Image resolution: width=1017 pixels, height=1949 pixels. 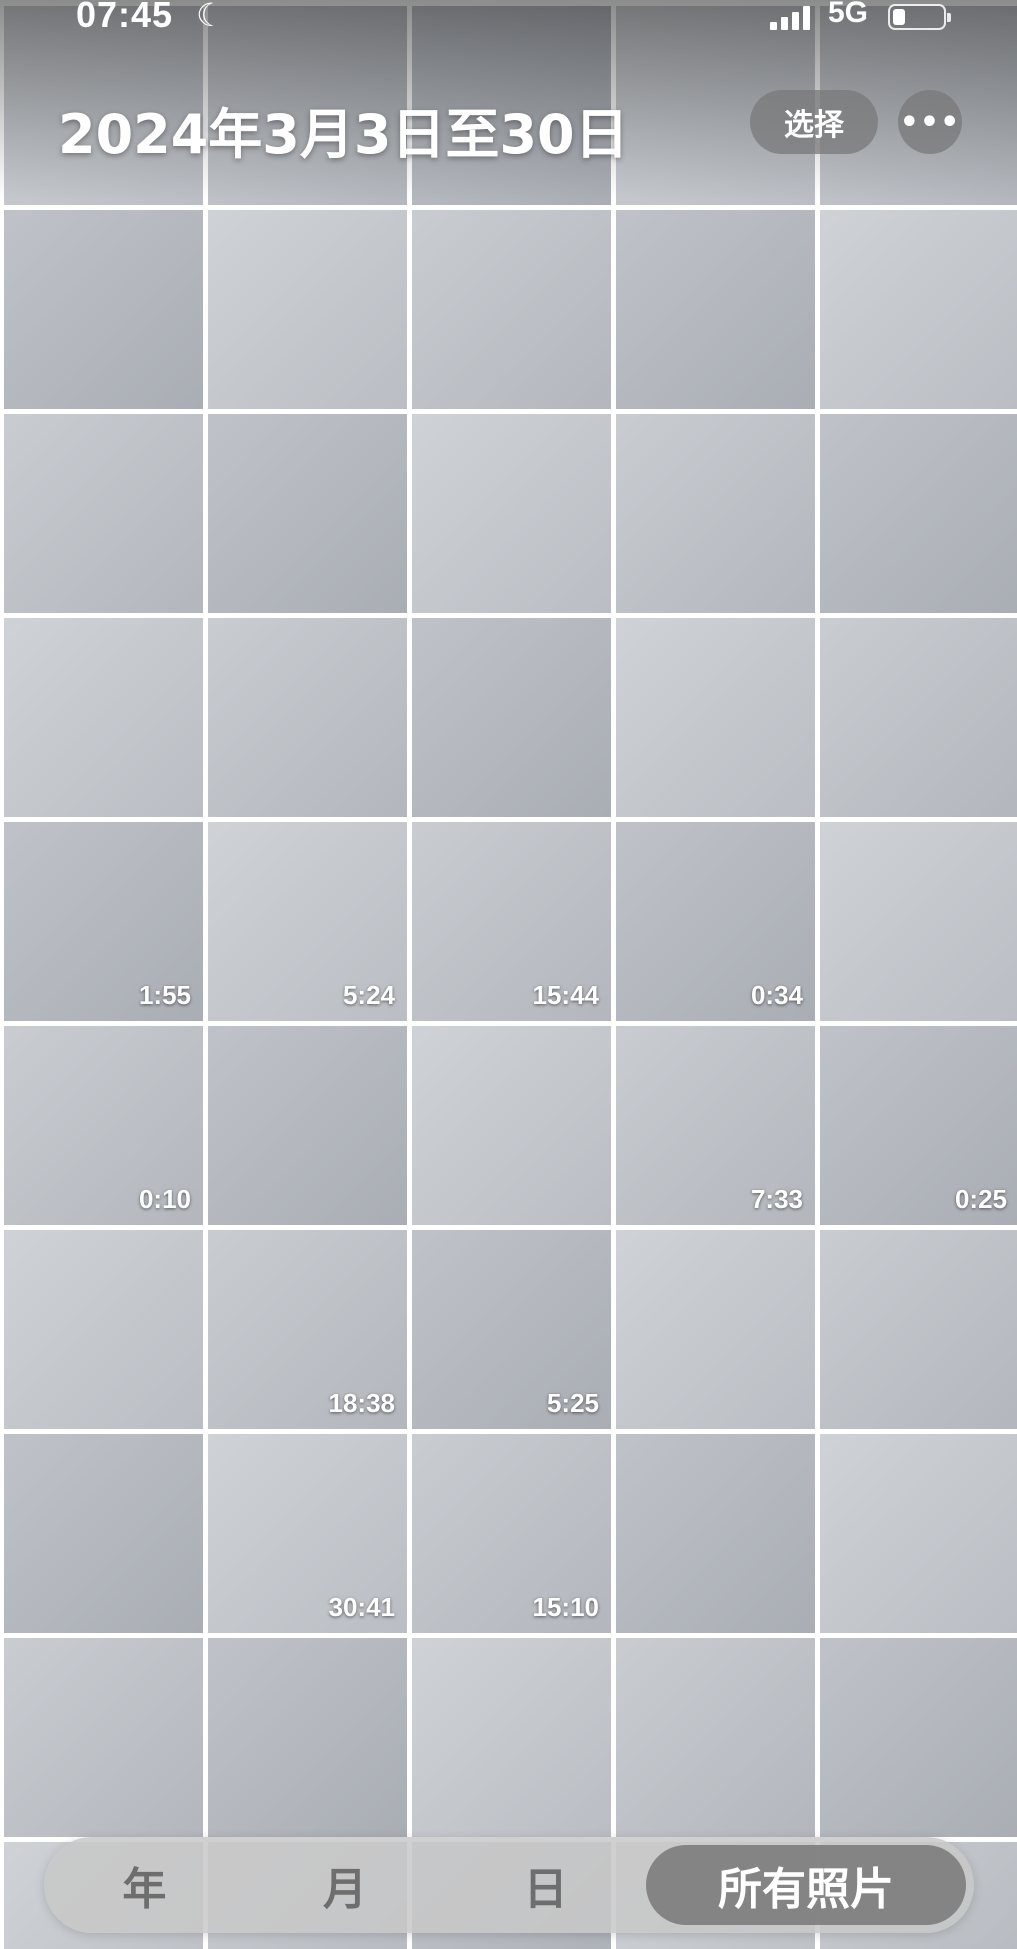 What do you see at coordinates (572, 1403) in the screenshot?
I see `video-duration: 5:25` at bounding box center [572, 1403].